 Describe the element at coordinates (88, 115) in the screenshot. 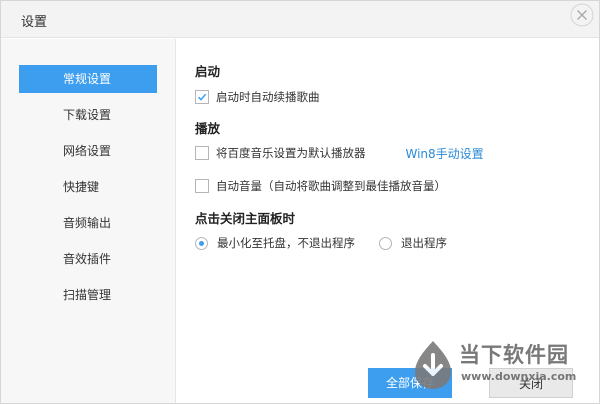

I see `sidebar-item-download: 下载设置` at that location.